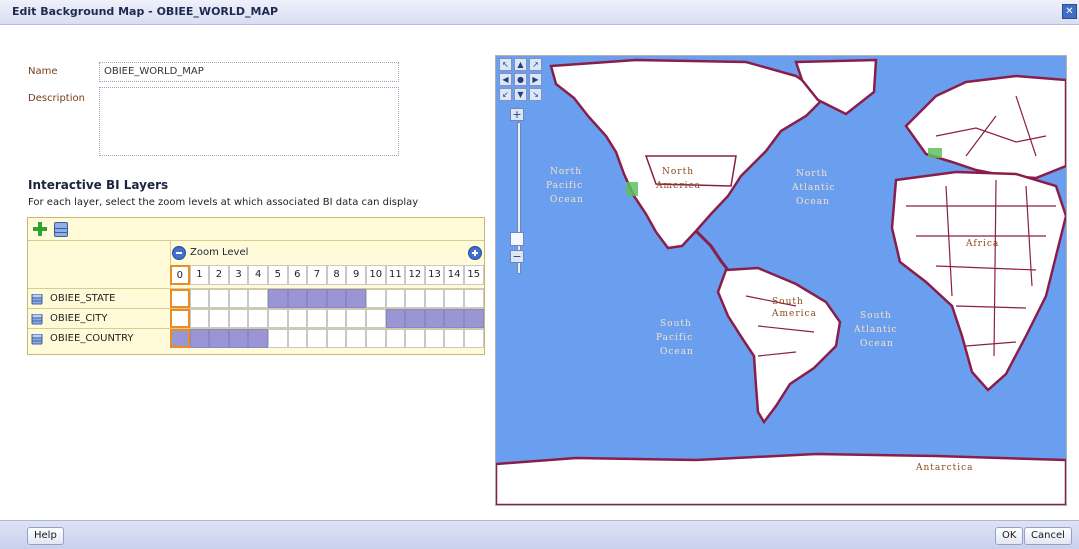 The height and width of the screenshot is (549, 1079). Describe the element at coordinates (535, 64) in the screenshot. I see `pan-northeast-icon: ↗` at that location.